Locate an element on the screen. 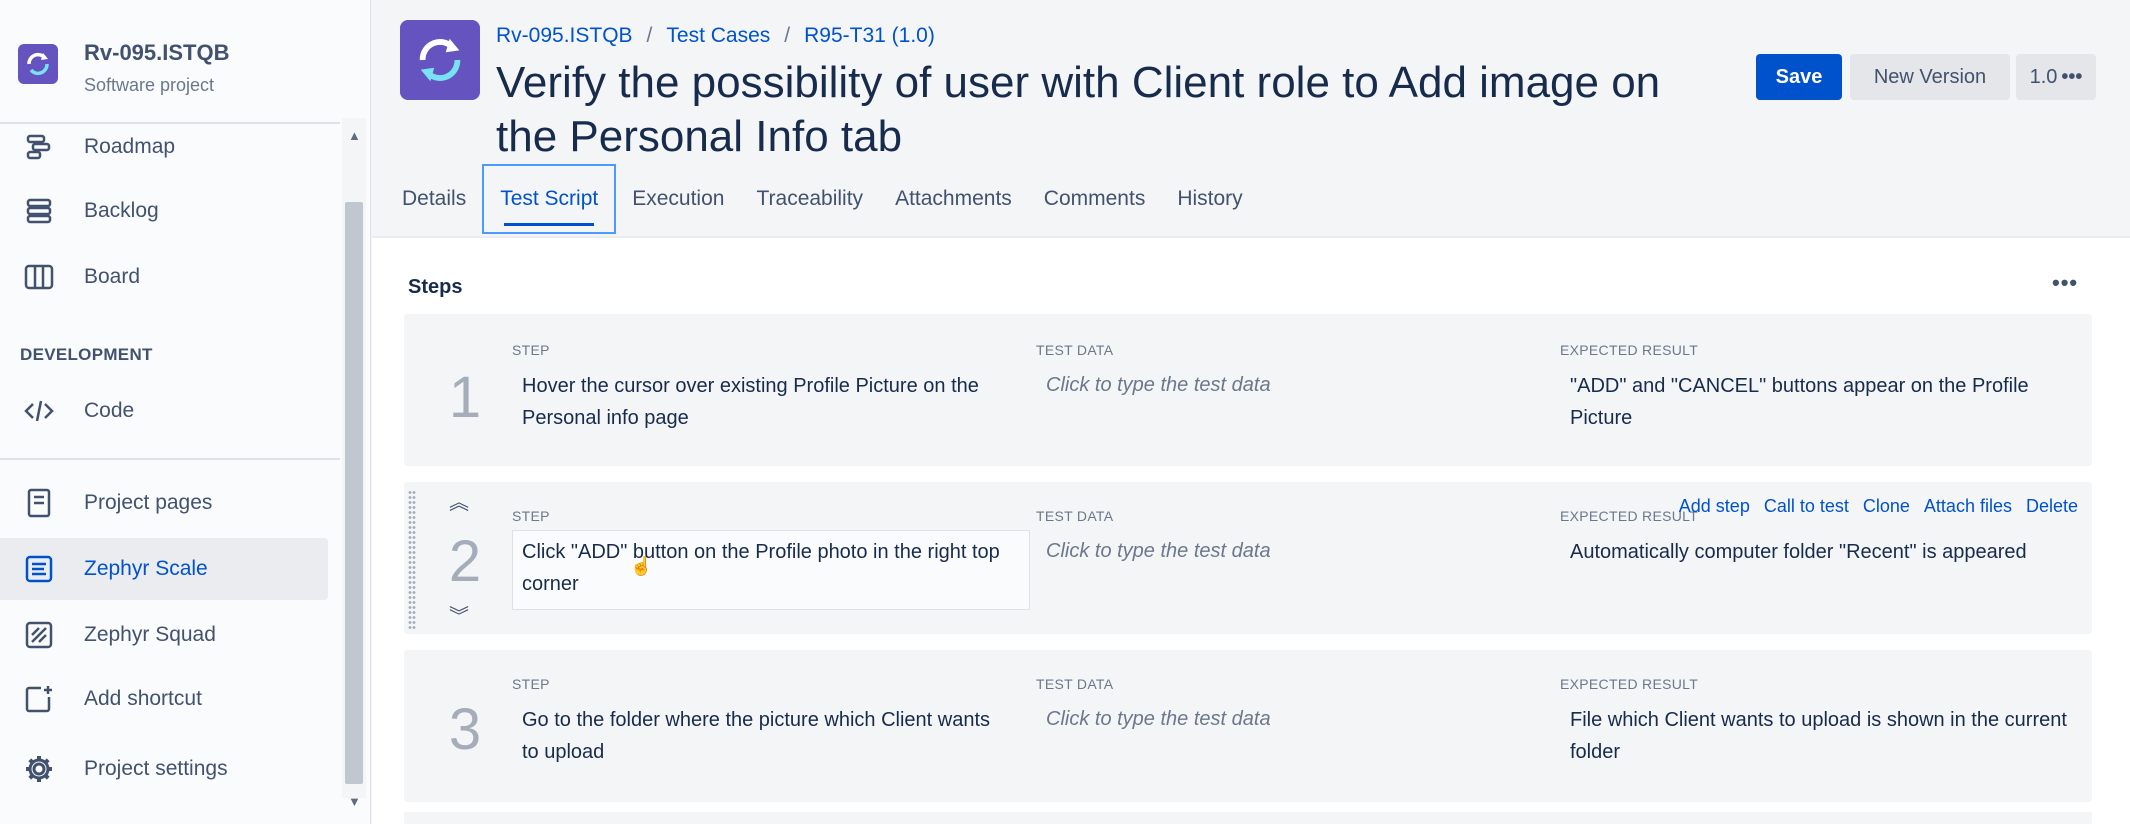 The image size is (2130, 824). scroll-up-arrow-icon: ▲ is located at coordinates (354, 135).